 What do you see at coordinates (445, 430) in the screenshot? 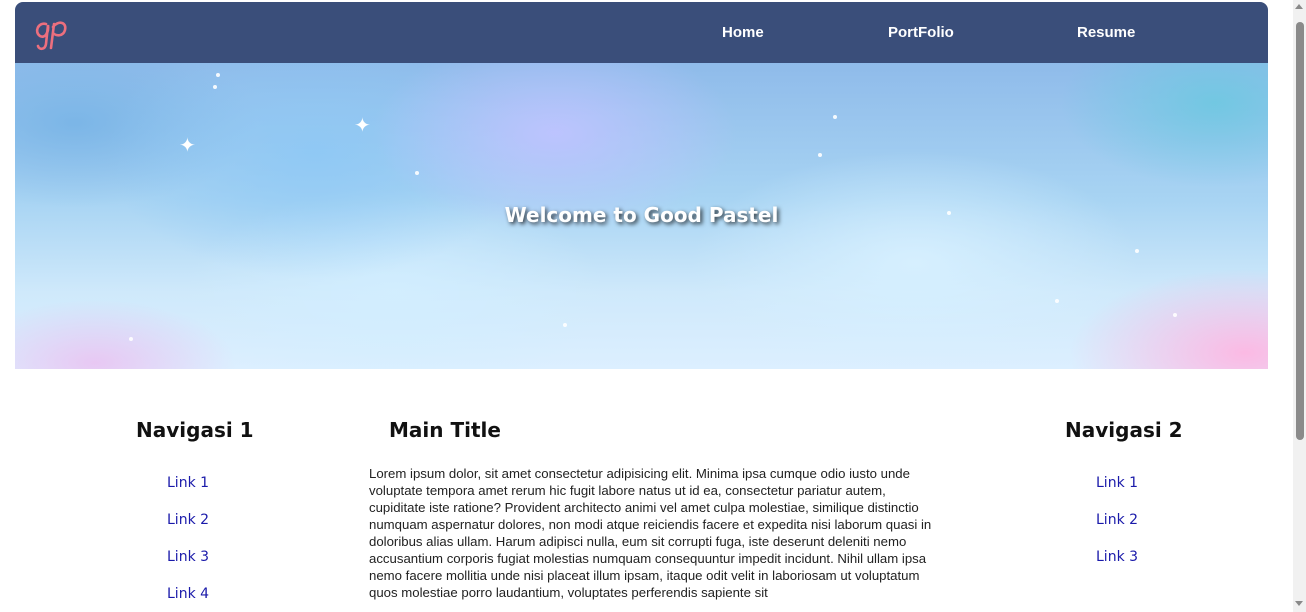
I see `main-title: Main Title` at bounding box center [445, 430].